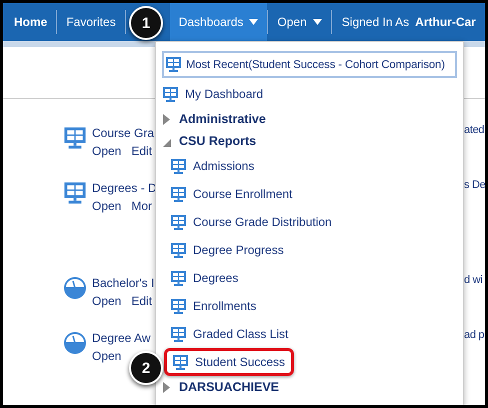  What do you see at coordinates (262, 222) in the screenshot?
I see `menu-item: Course Grade Distribution` at bounding box center [262, 222].